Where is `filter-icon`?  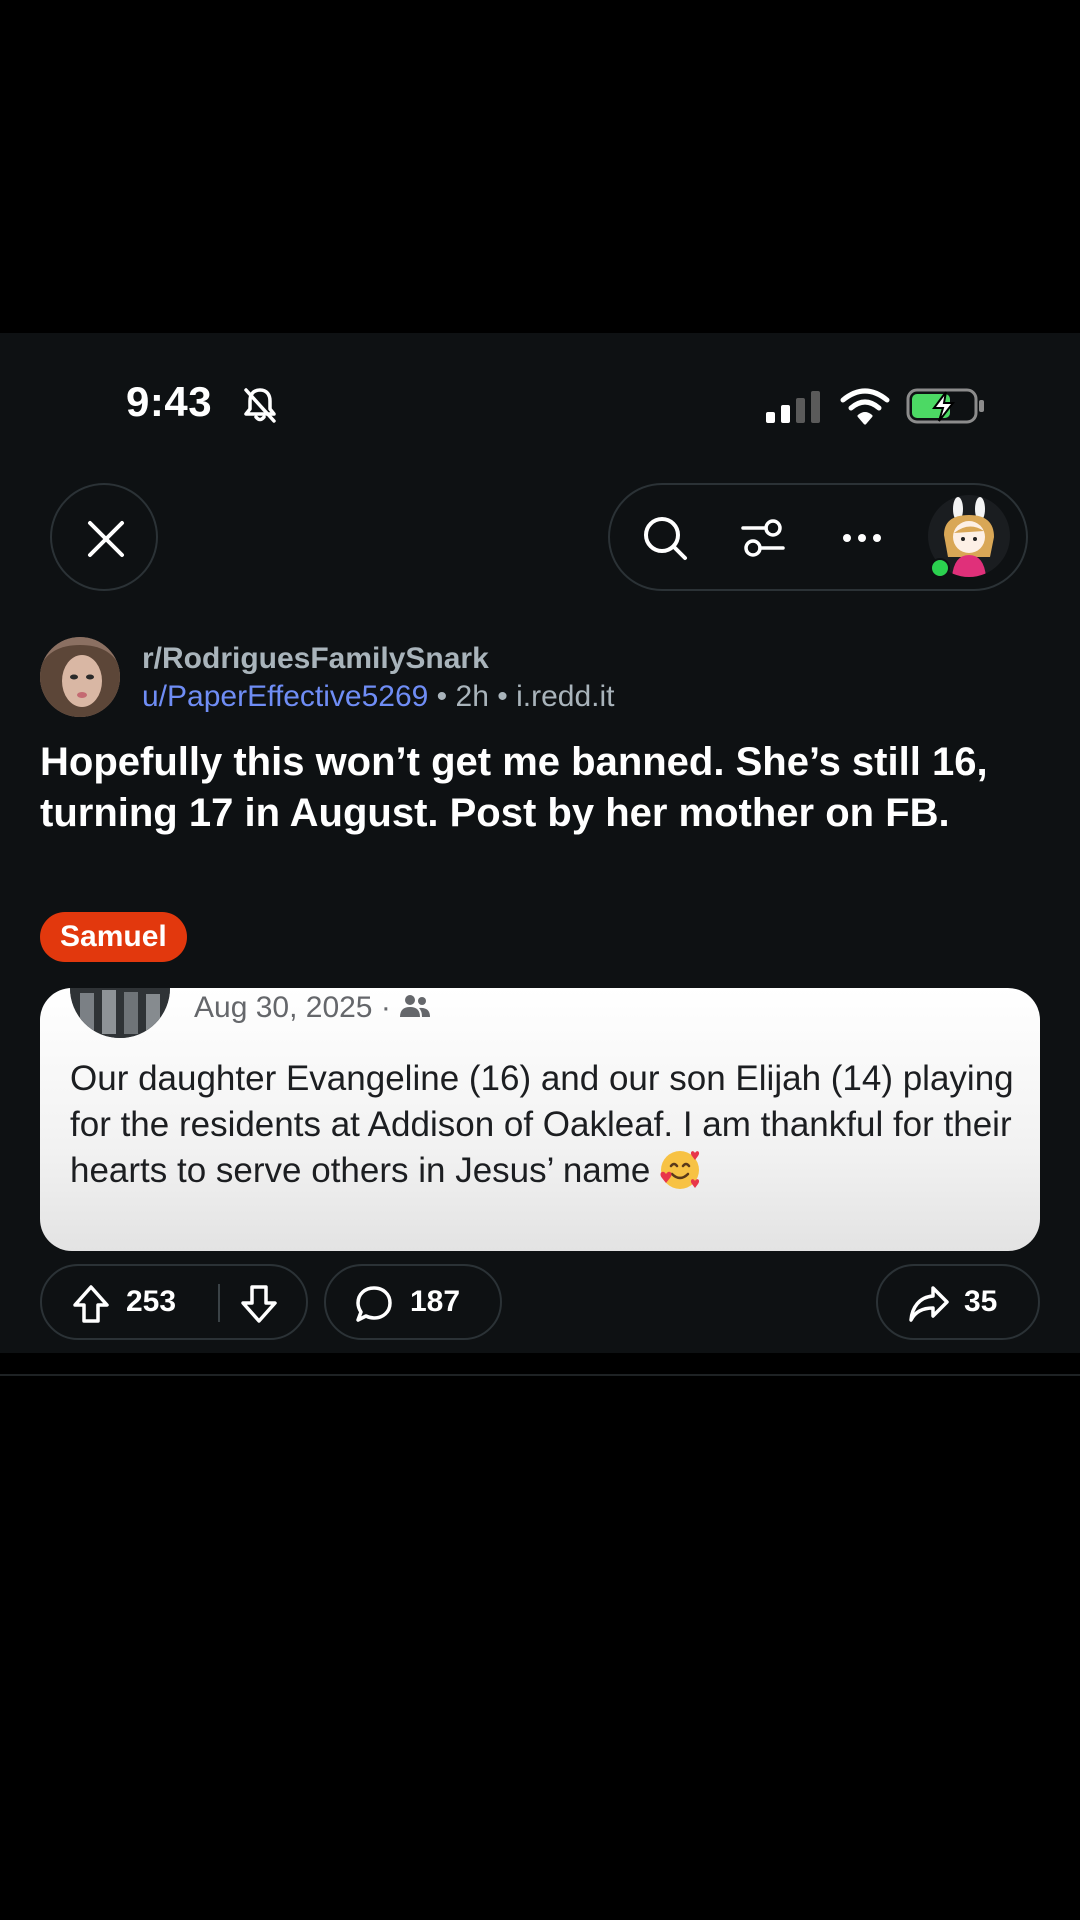 filter-icon is located at coordinates (763, 538).